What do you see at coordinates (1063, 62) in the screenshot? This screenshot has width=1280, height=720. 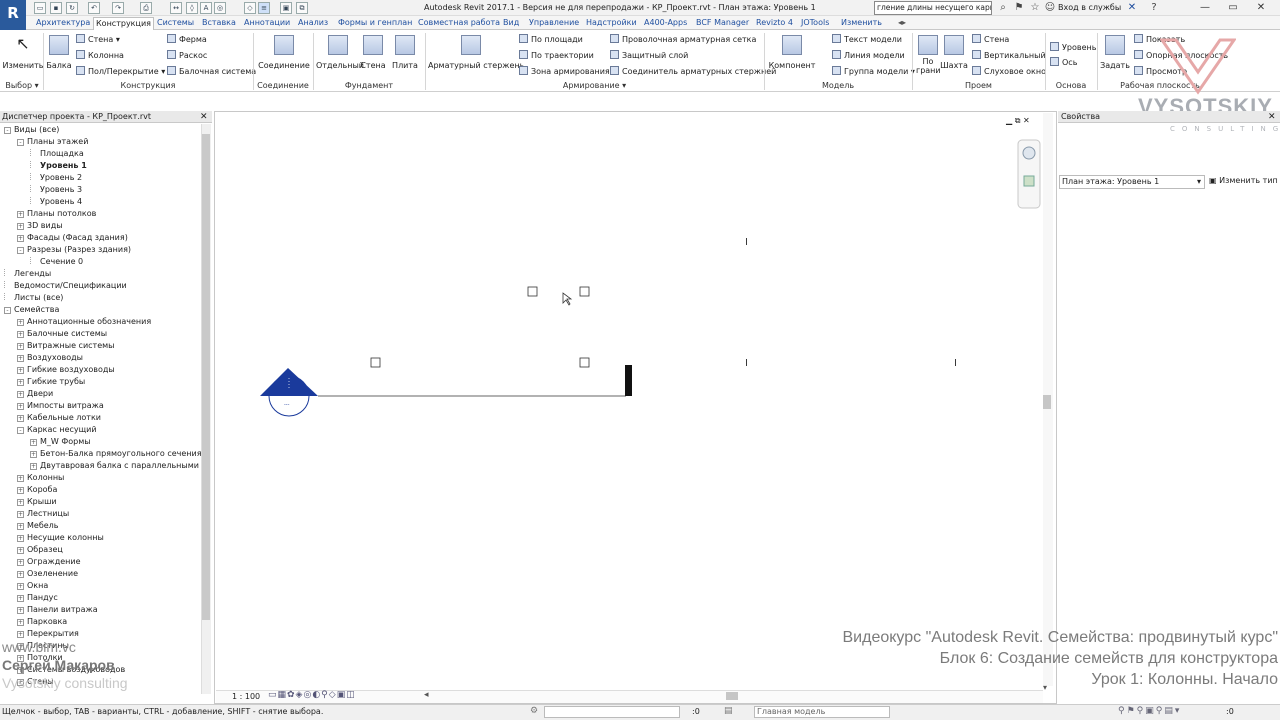 I see `grid-button: Ось` at bounding box center [1063, 62].